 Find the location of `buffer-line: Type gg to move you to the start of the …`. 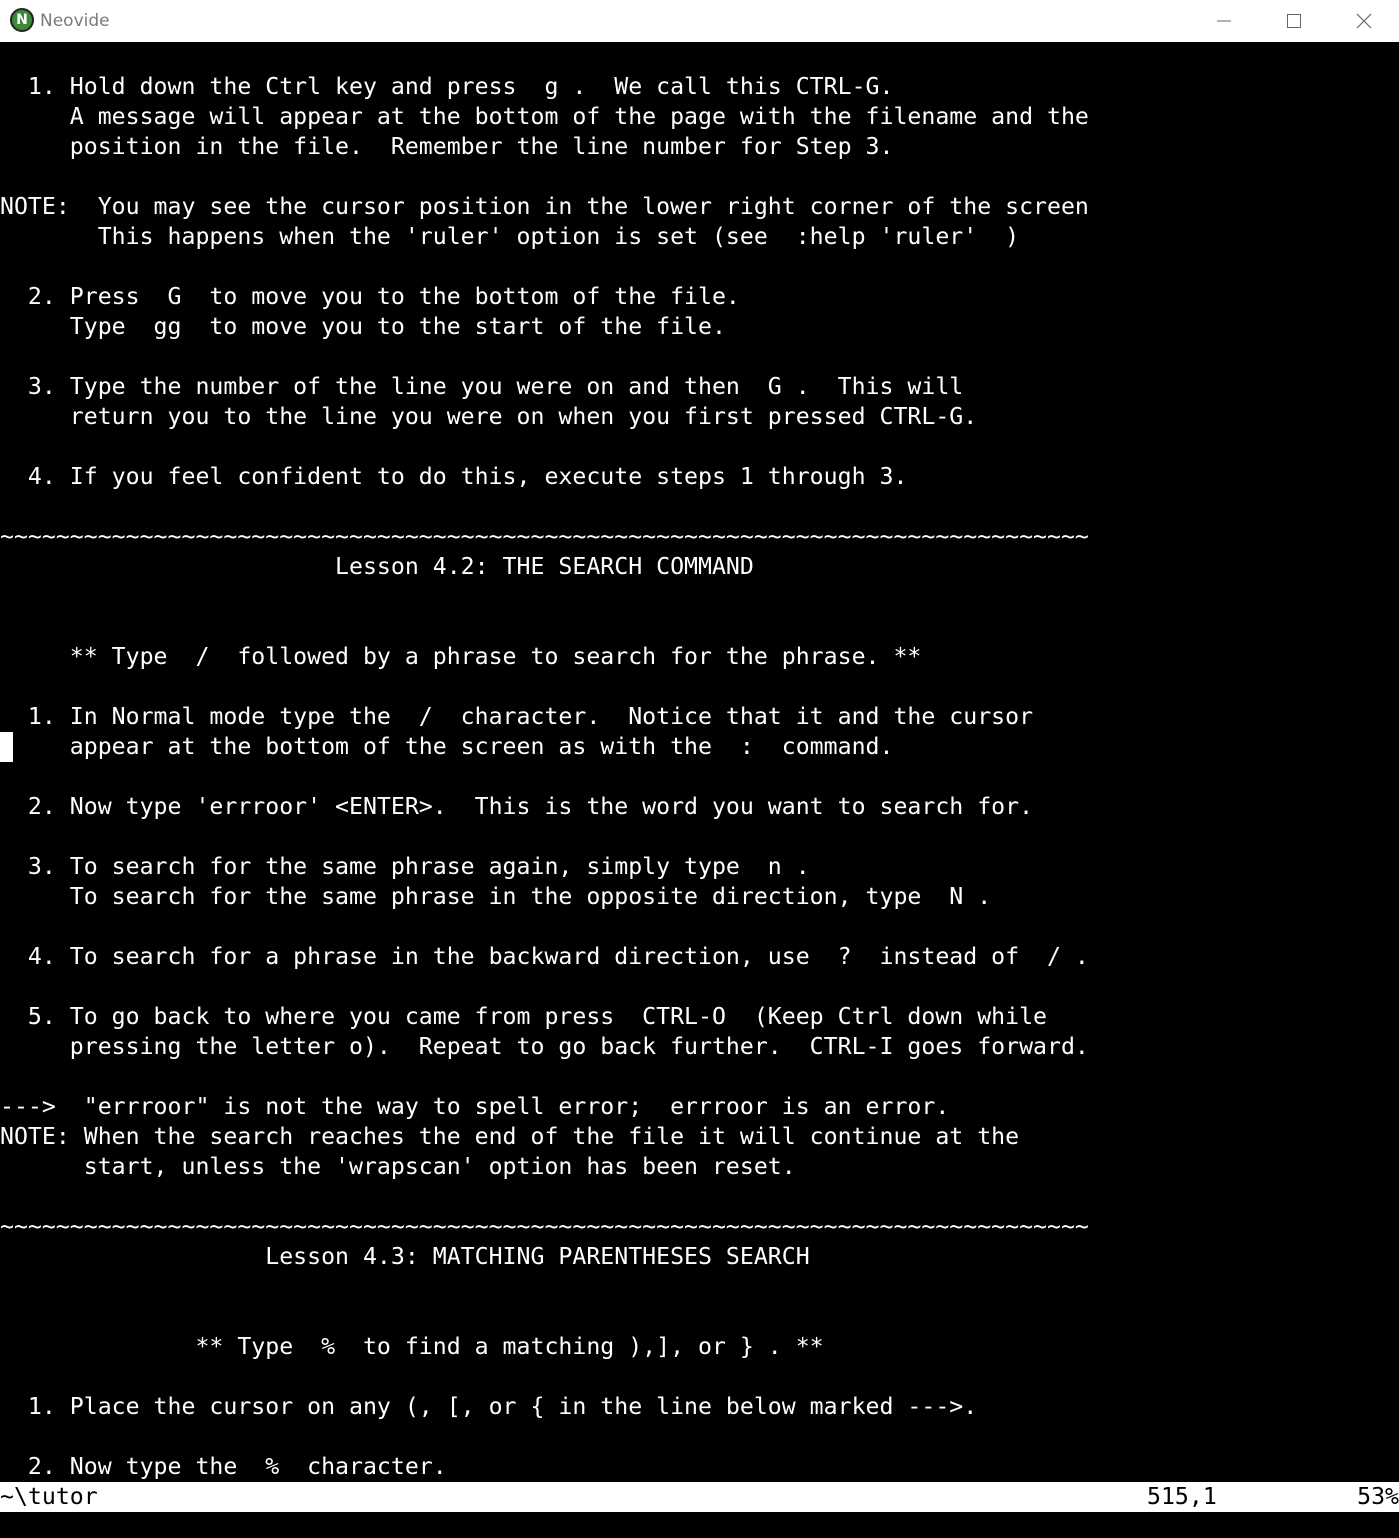

buffer-line: Type gg to move you to the start of the … is located at coordinates (363, 327).